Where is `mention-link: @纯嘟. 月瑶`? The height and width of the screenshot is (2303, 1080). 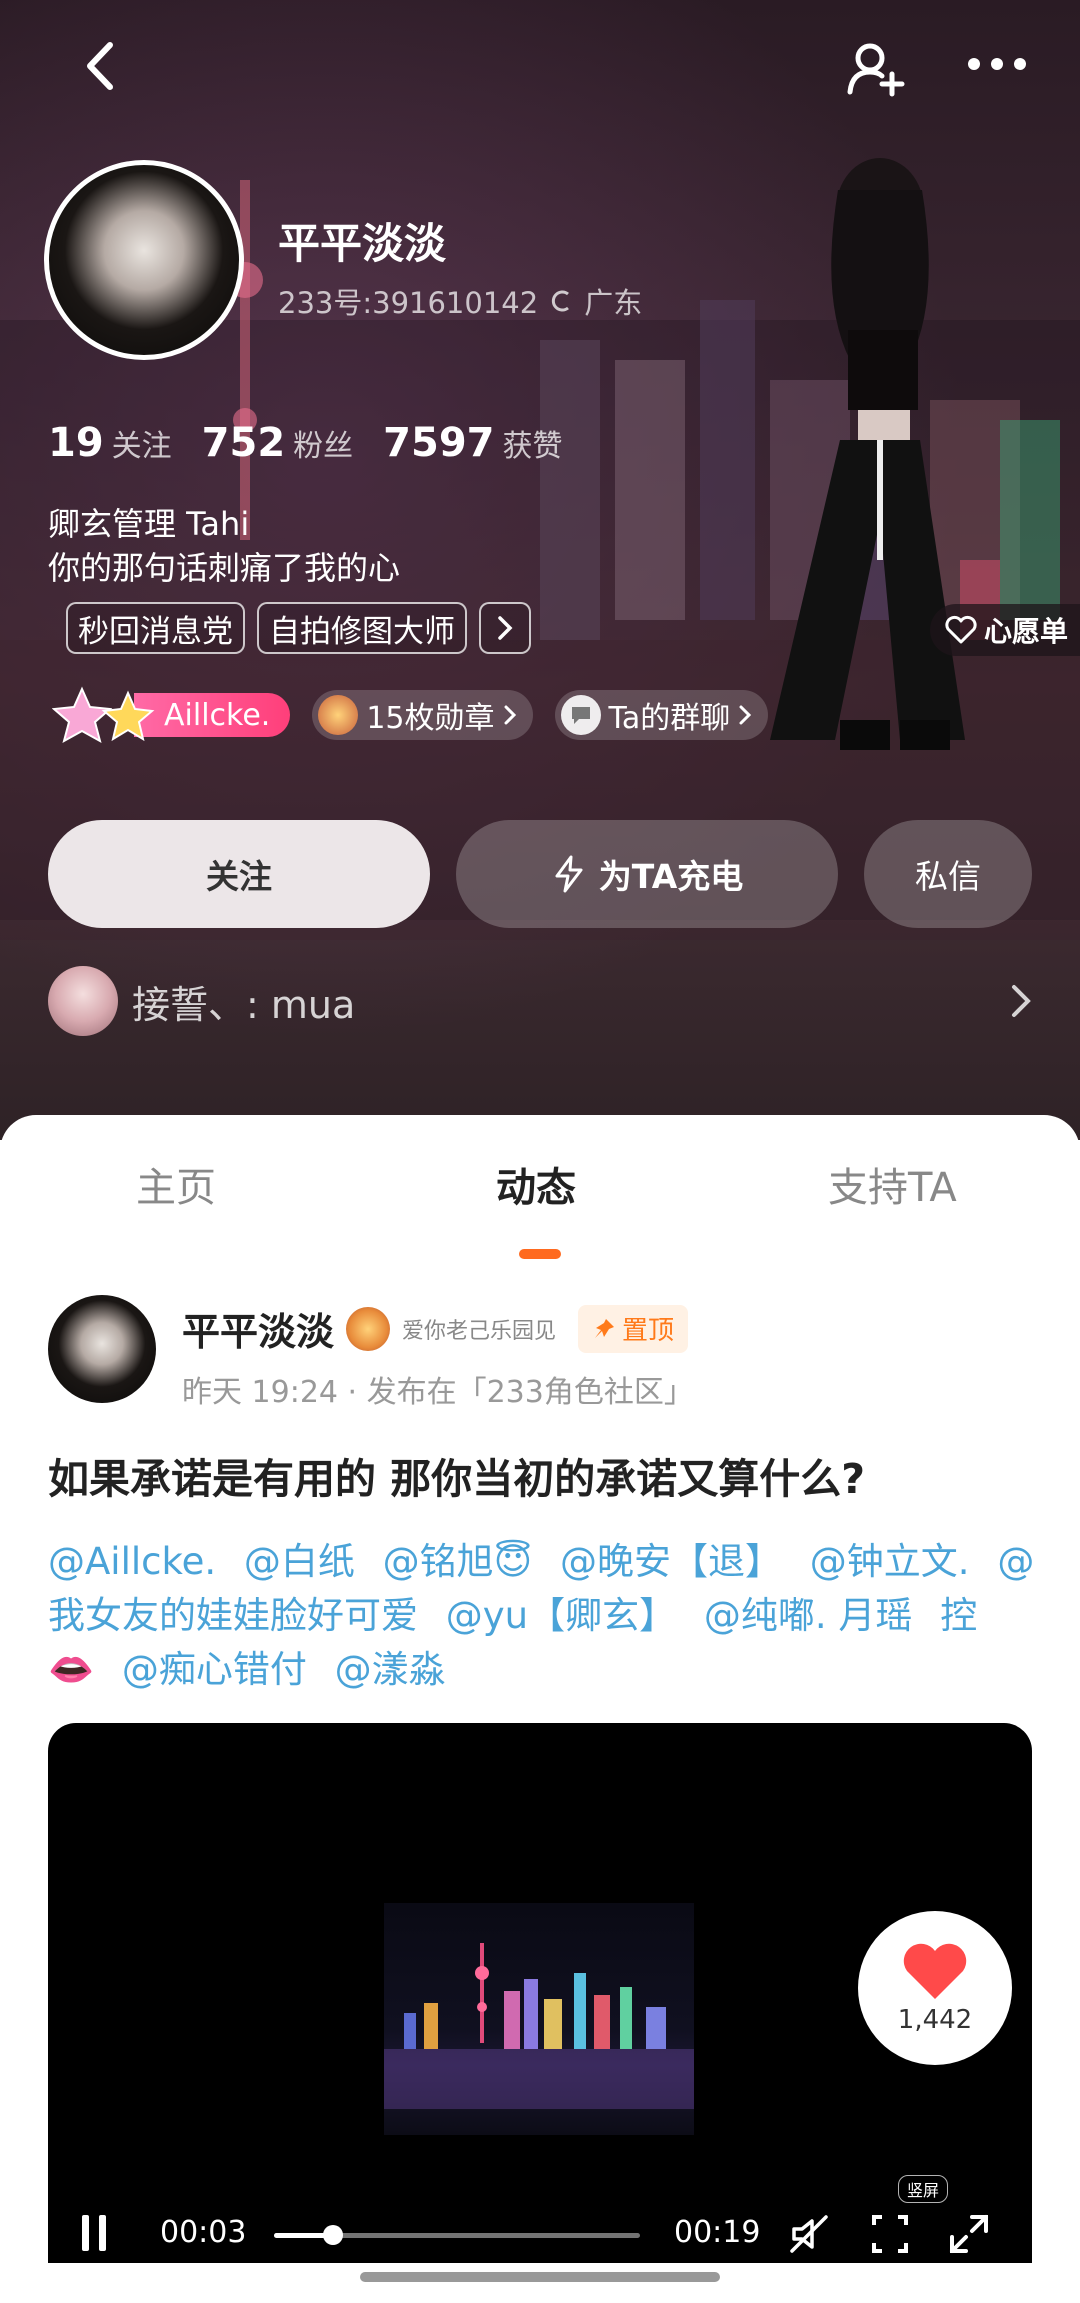
mention-link: @纯嘟. 月瑶 is located at coordinates (808, 1615).